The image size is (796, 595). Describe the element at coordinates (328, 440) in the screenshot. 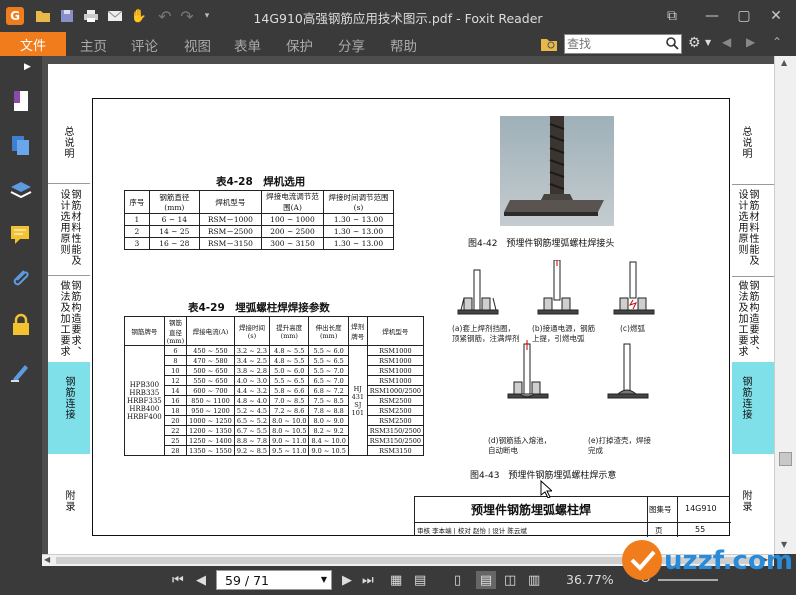

I see `table-cell: 8.4 ~ 10.0` at that location.